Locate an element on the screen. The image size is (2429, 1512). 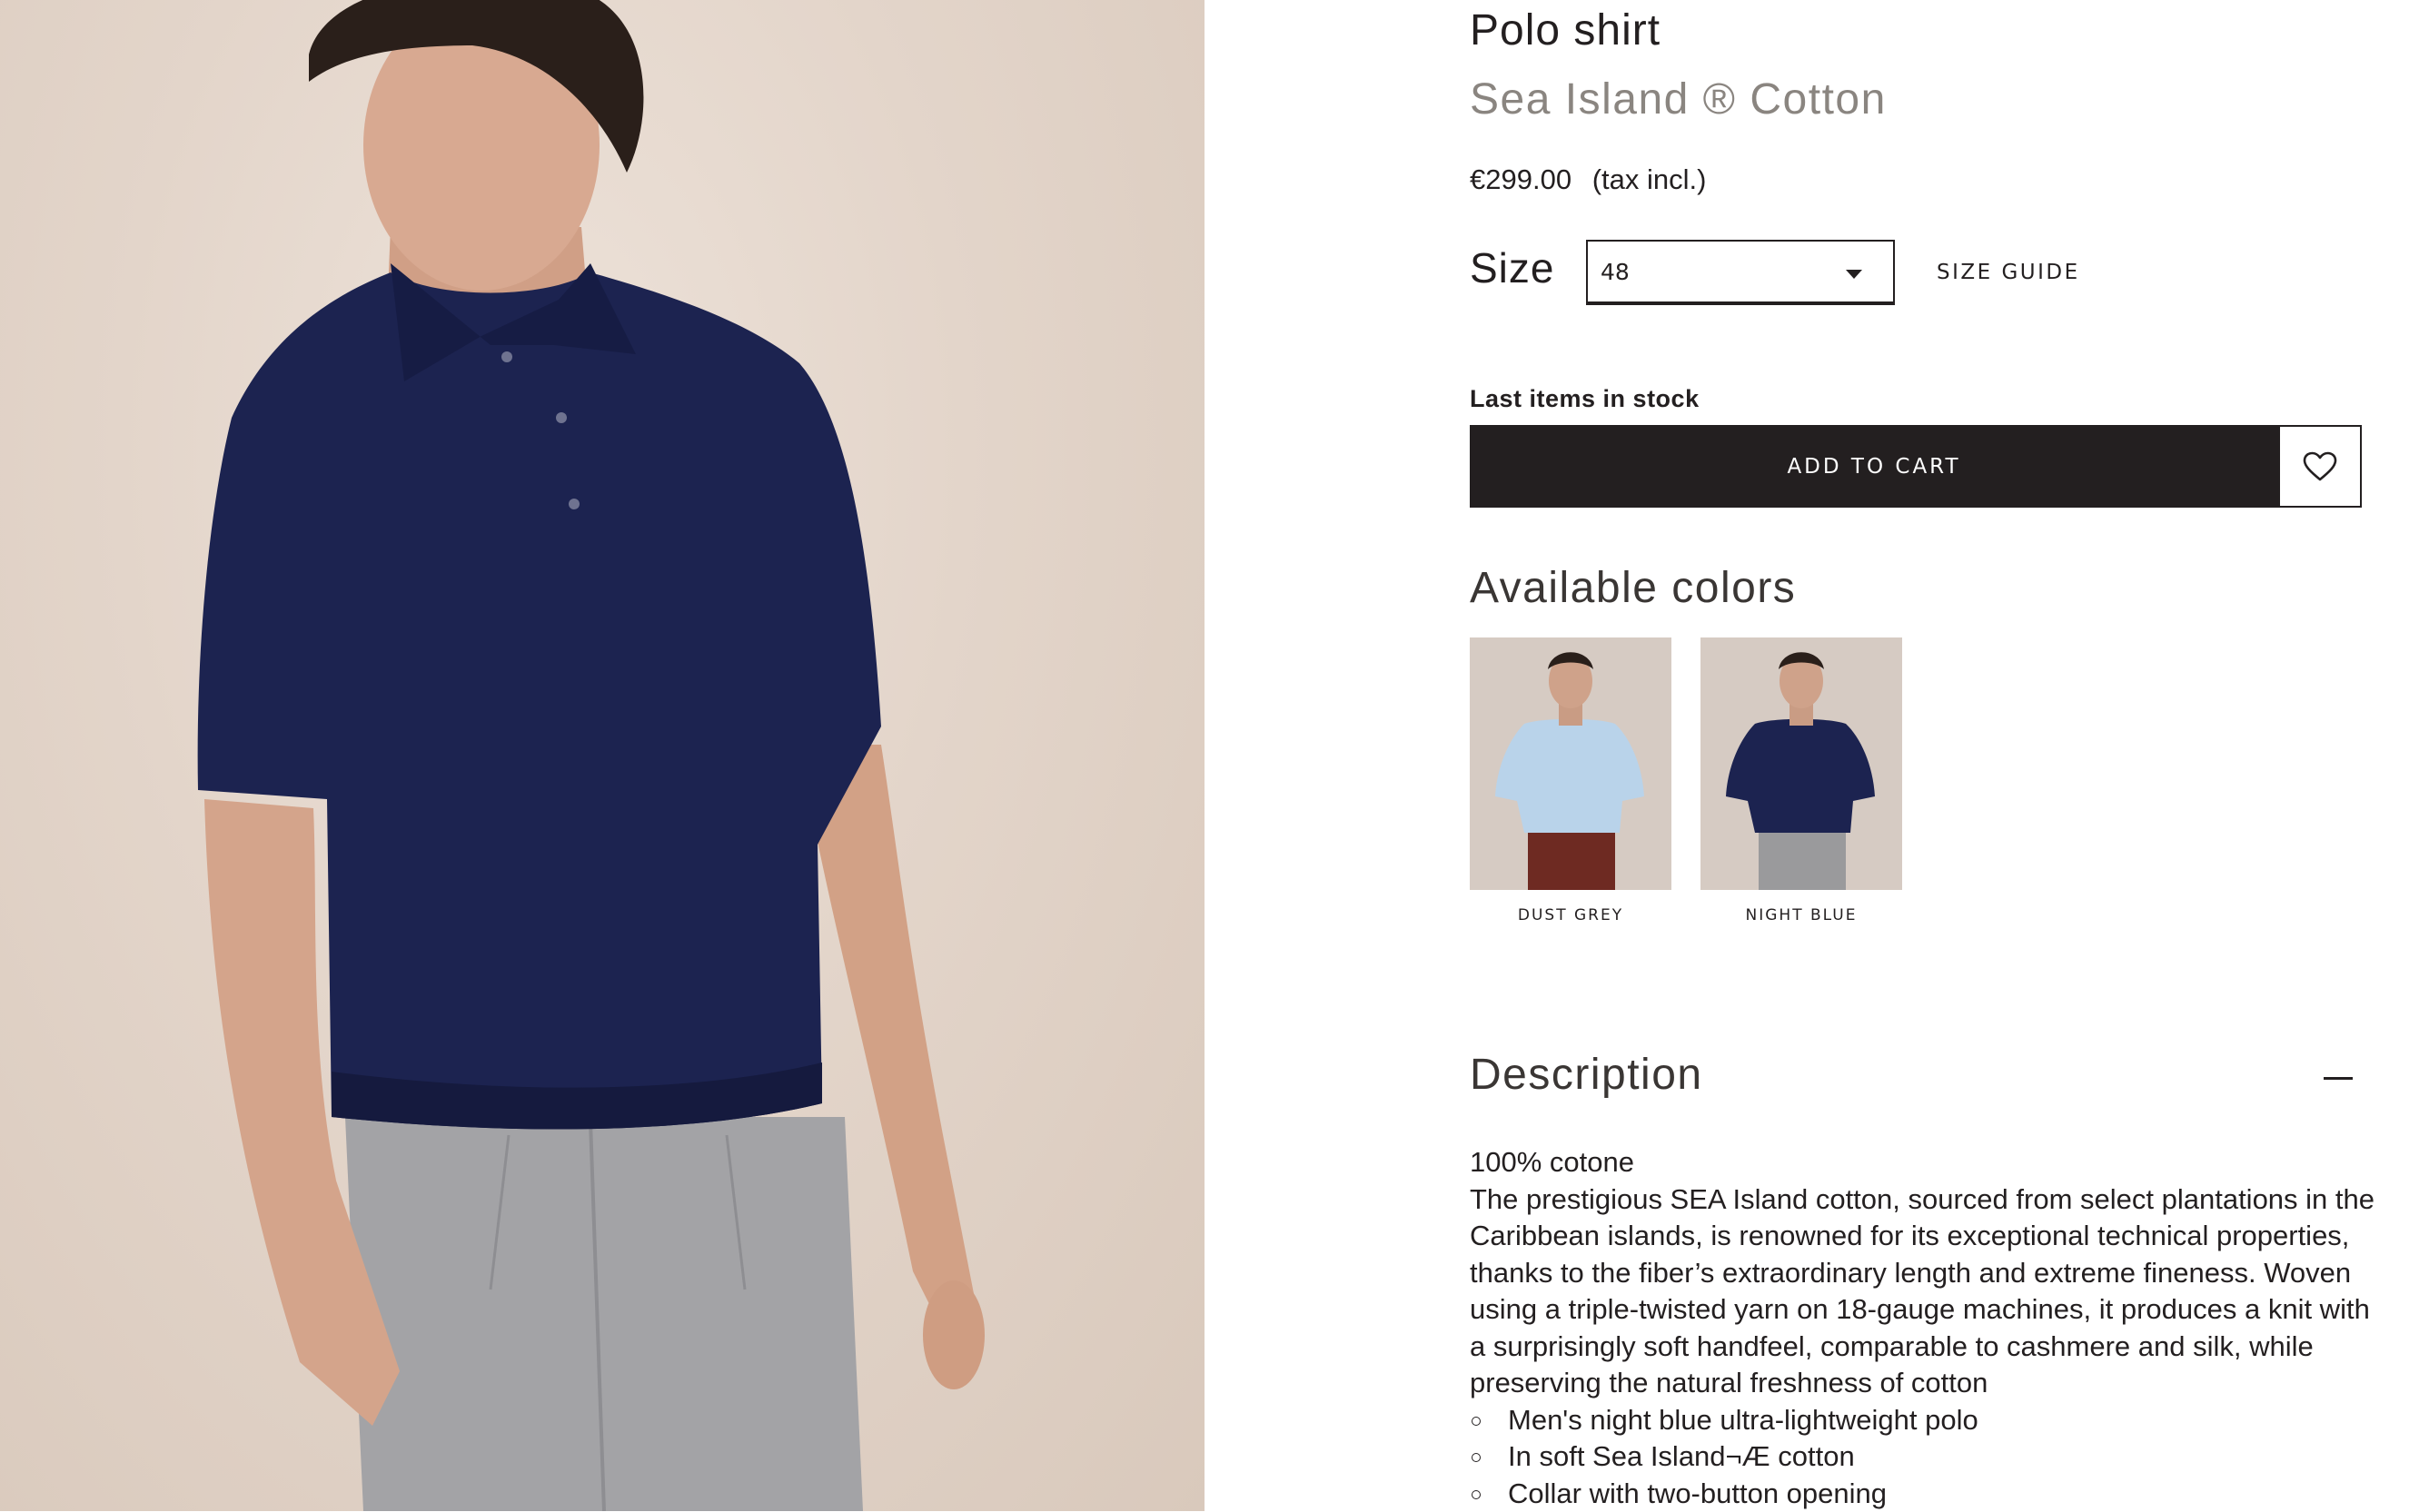
add-to-cart-button: ADD TO CART is located at coordinates (1874, 467).